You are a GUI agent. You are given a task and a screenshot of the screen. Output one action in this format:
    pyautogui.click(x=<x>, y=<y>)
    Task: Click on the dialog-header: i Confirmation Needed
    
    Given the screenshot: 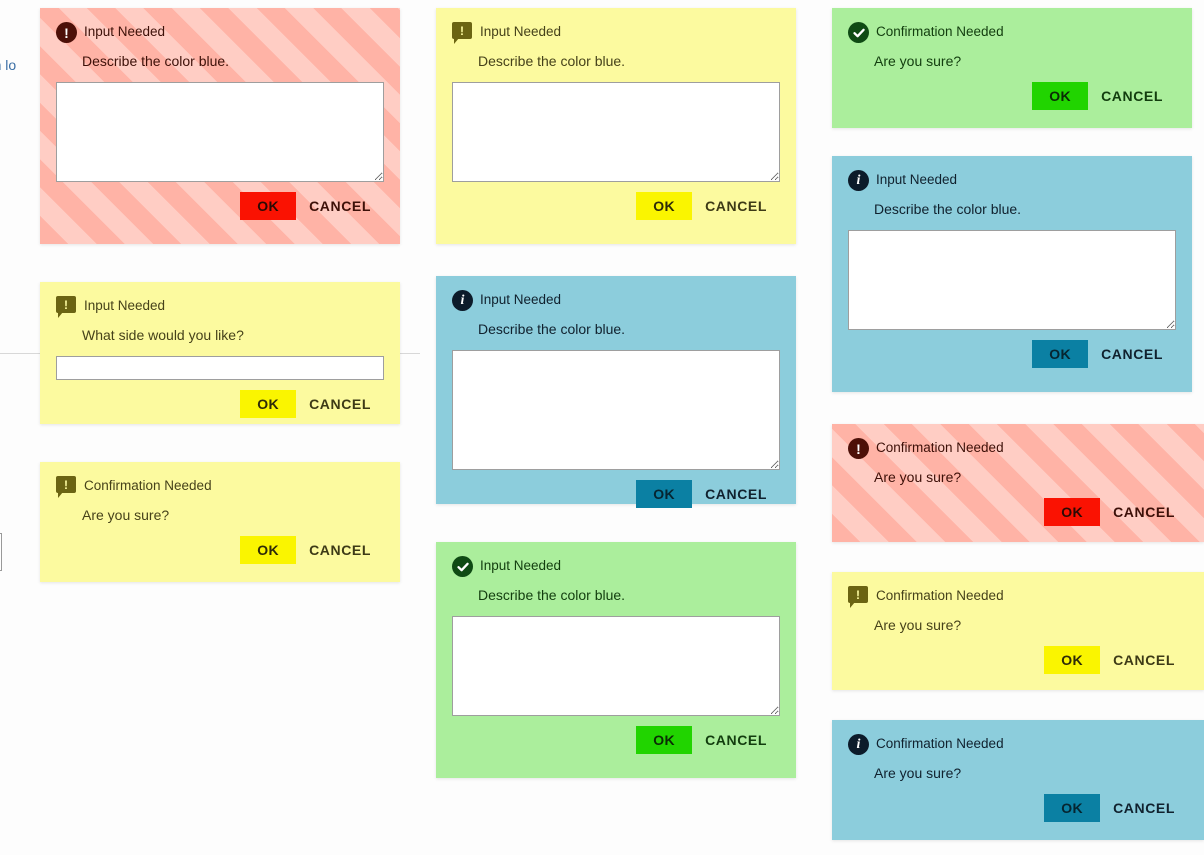 What is the action you would take?
    pyautogui.click(x=1018, y=745)
    